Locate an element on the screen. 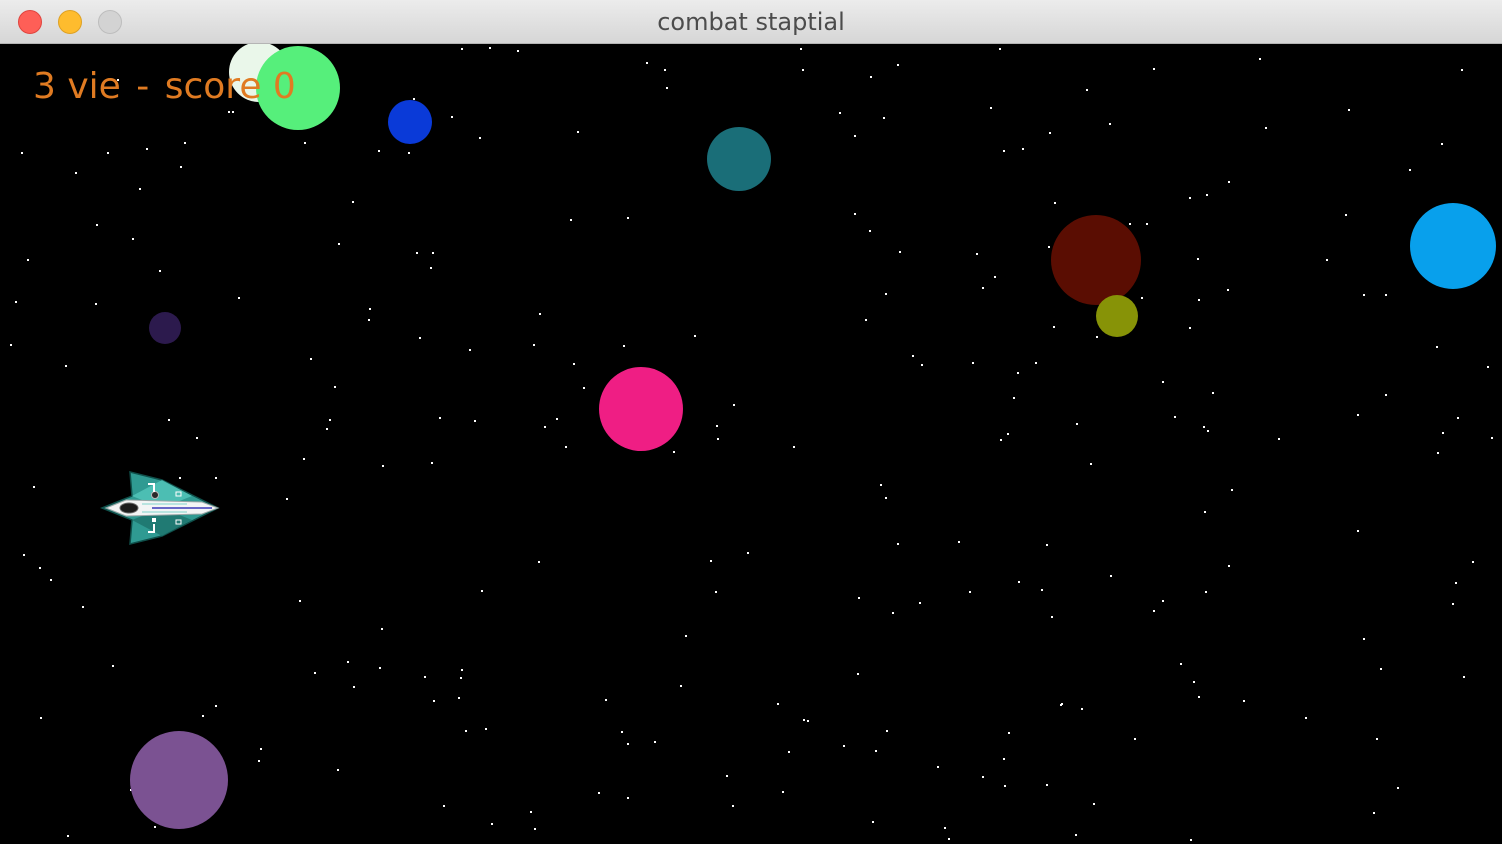 Image resolution: width=1502 pixels, height=844 pixels. title-bar: combat staptial is located at coordinates (751, 22).